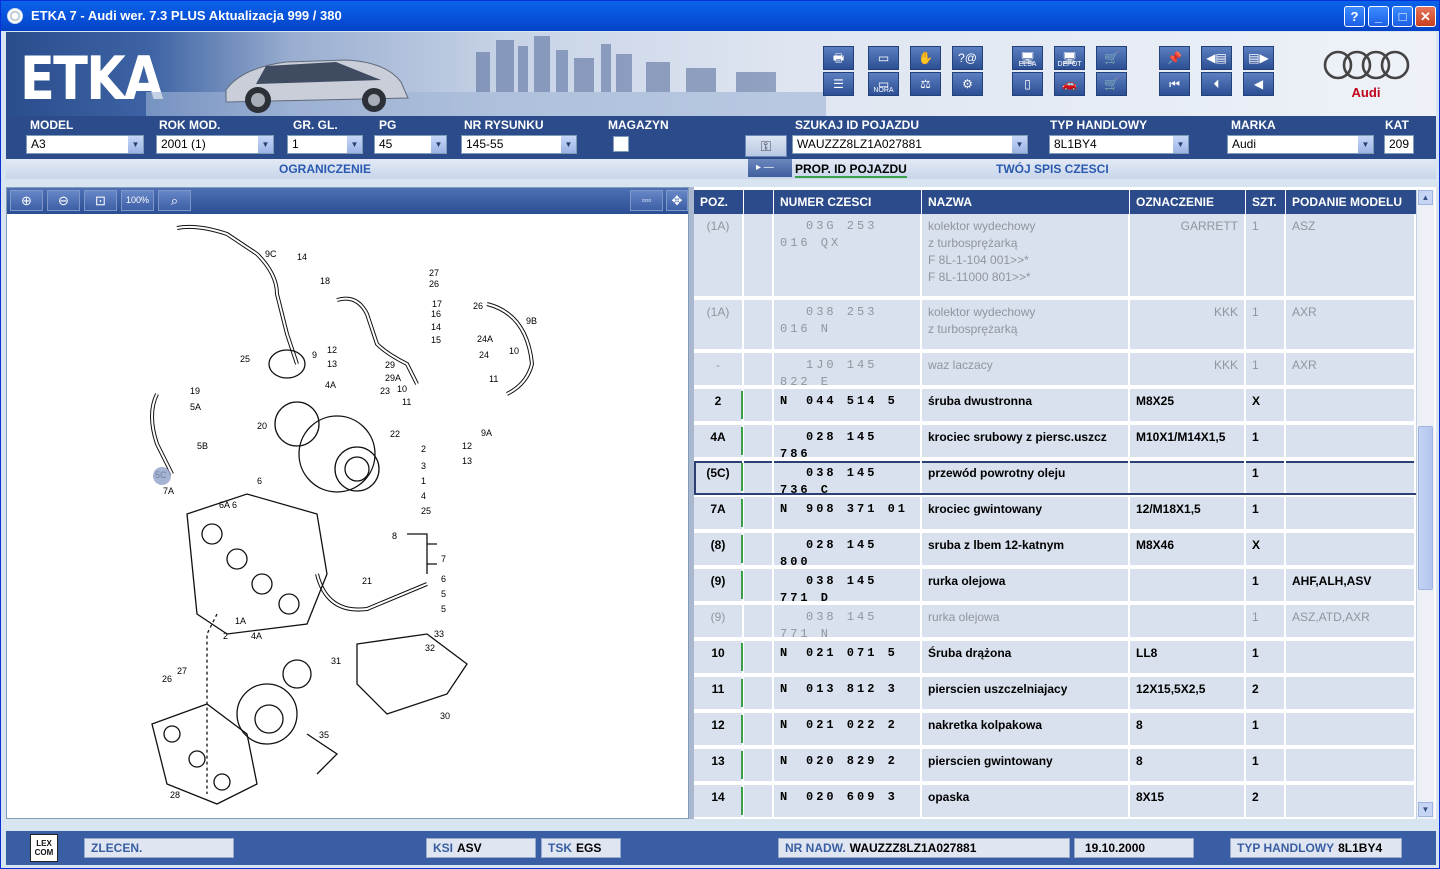 Image resolution: width=1440 pixels, height=869 pixels. What do you see at coordinates (486, 433) in the screenshot?
I see `callout-label: 9A` at bounding box center [486, 433].